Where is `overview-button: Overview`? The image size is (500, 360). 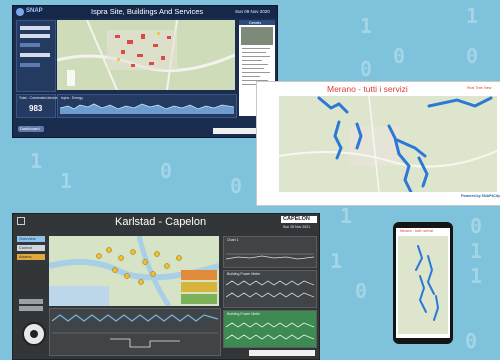 overview-button: Overview is located at coordinates (31, 239).